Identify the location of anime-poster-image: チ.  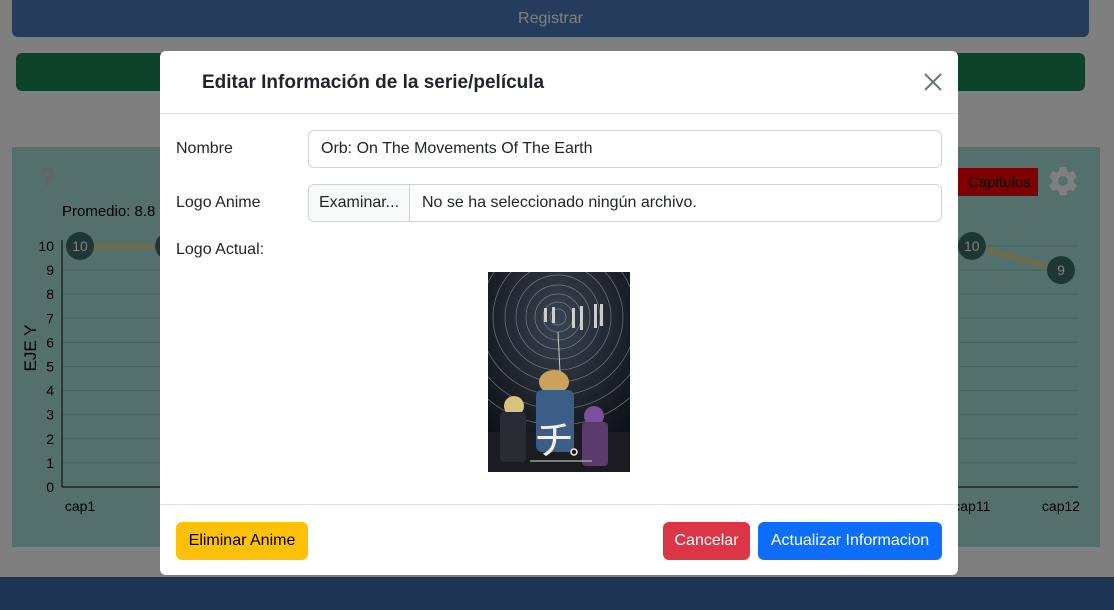
(559, 372).